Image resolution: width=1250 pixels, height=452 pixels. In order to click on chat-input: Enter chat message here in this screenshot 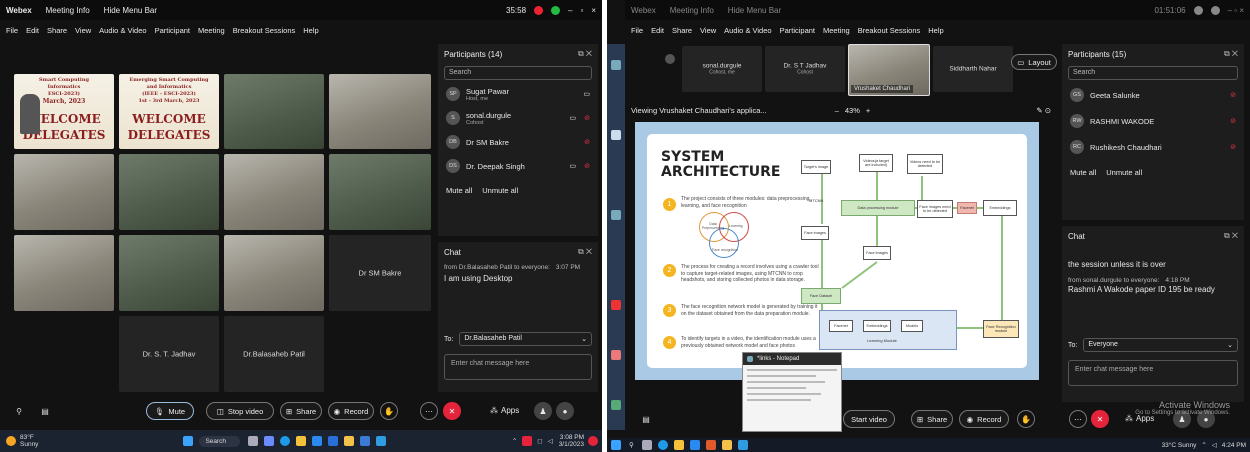, I will do `click(518, 367)`.